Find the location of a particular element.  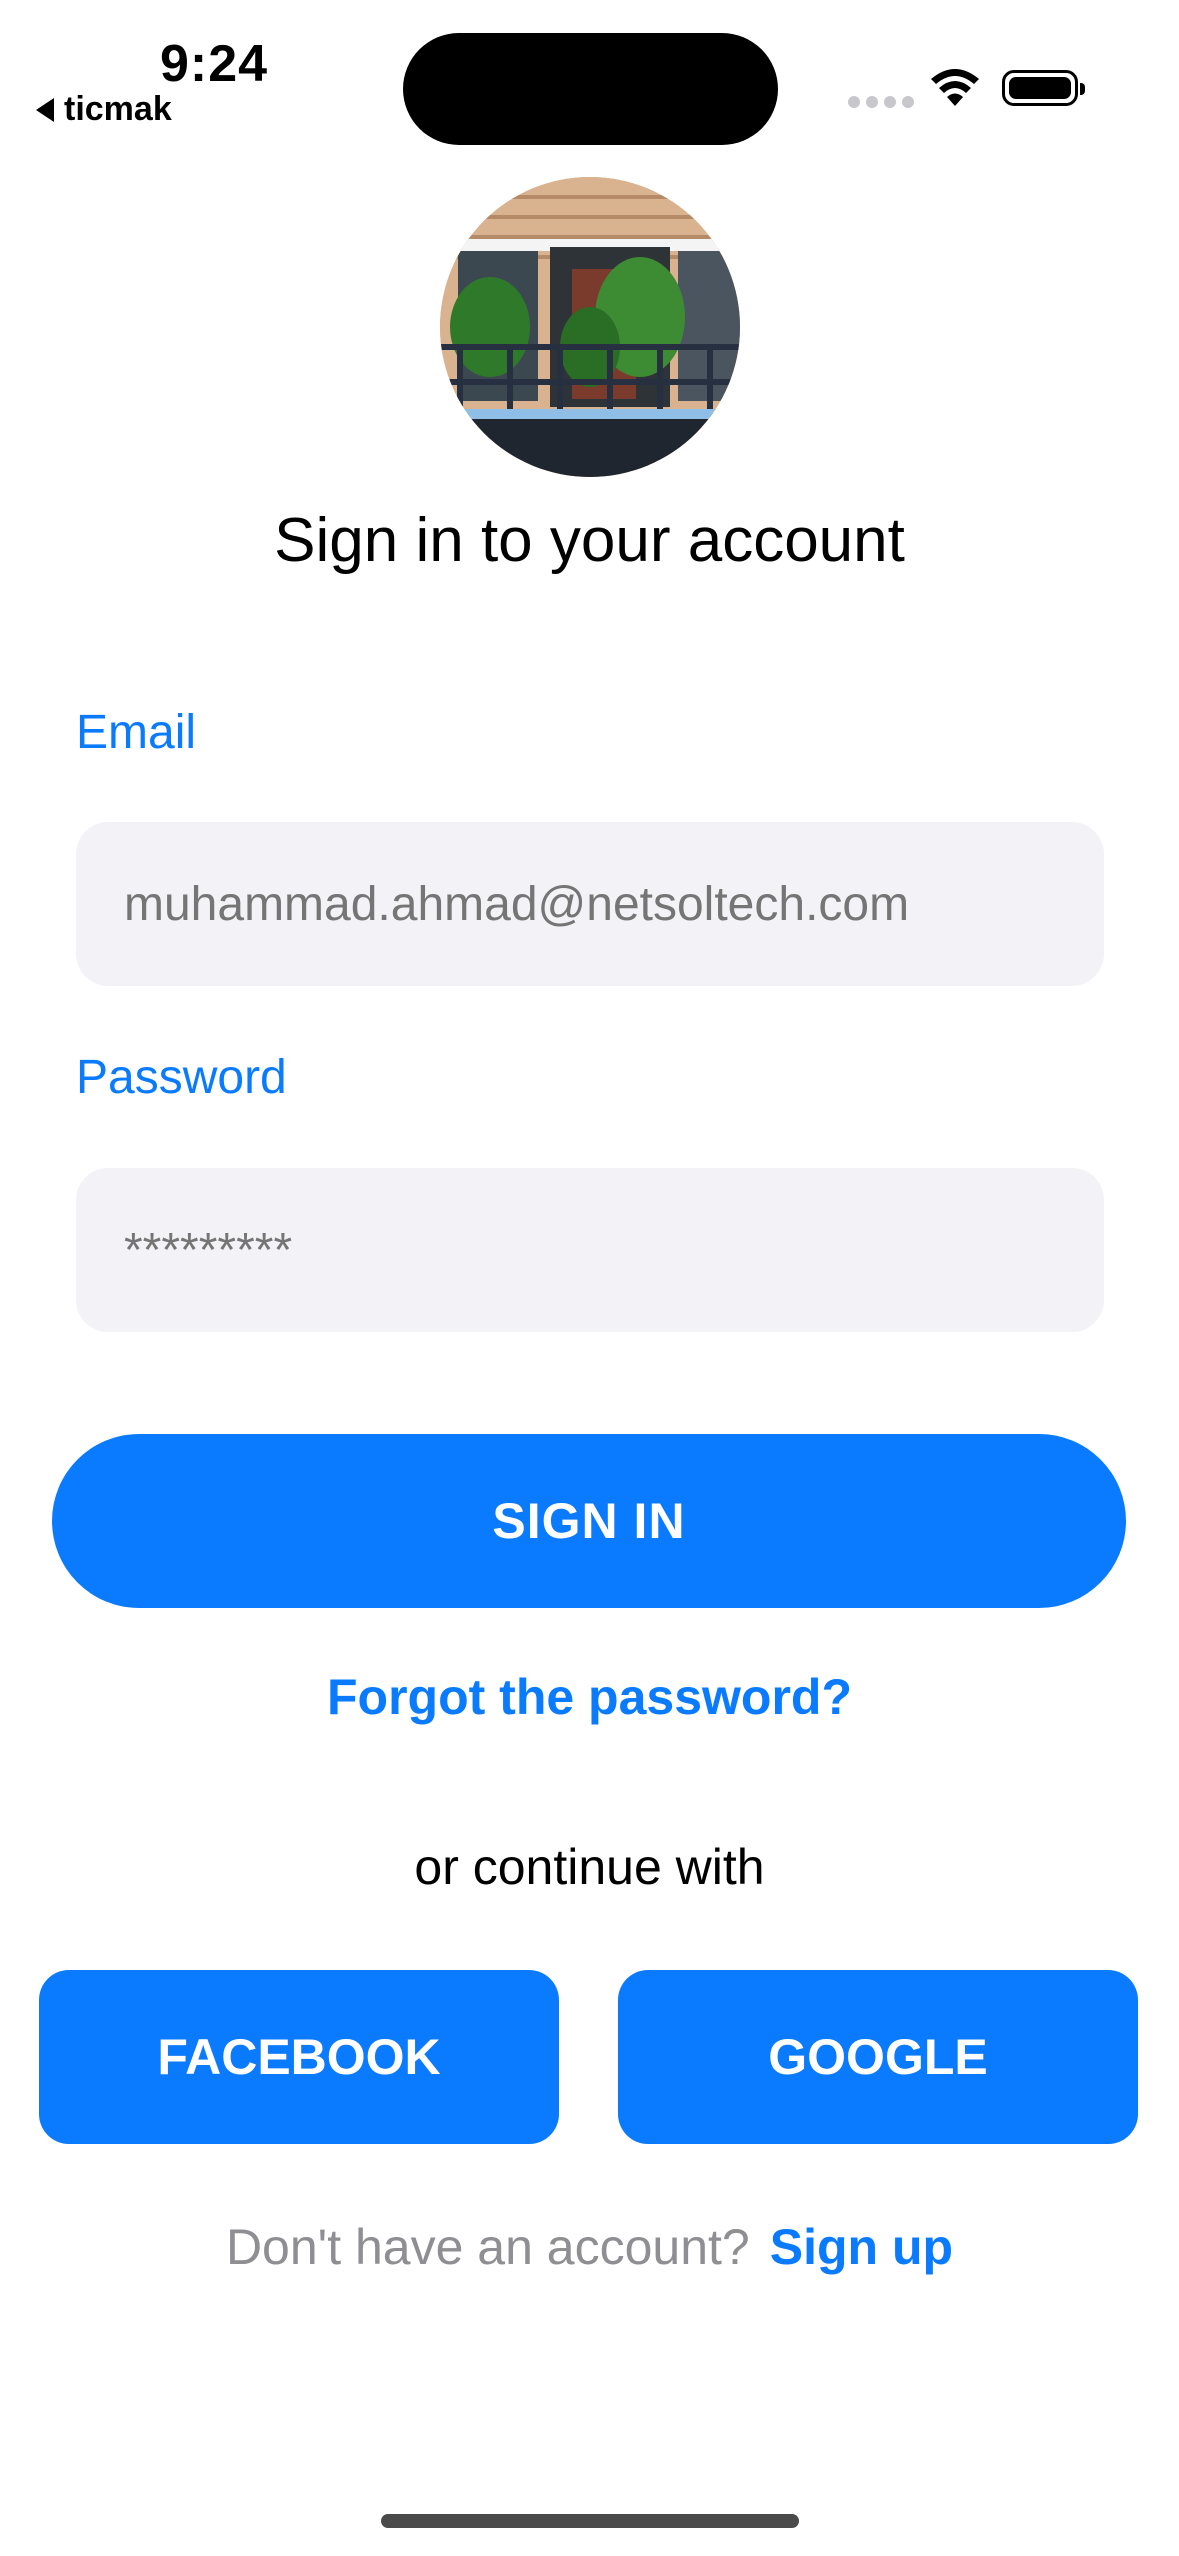

status-time: 9:24 is located at coordinates (214, 64).